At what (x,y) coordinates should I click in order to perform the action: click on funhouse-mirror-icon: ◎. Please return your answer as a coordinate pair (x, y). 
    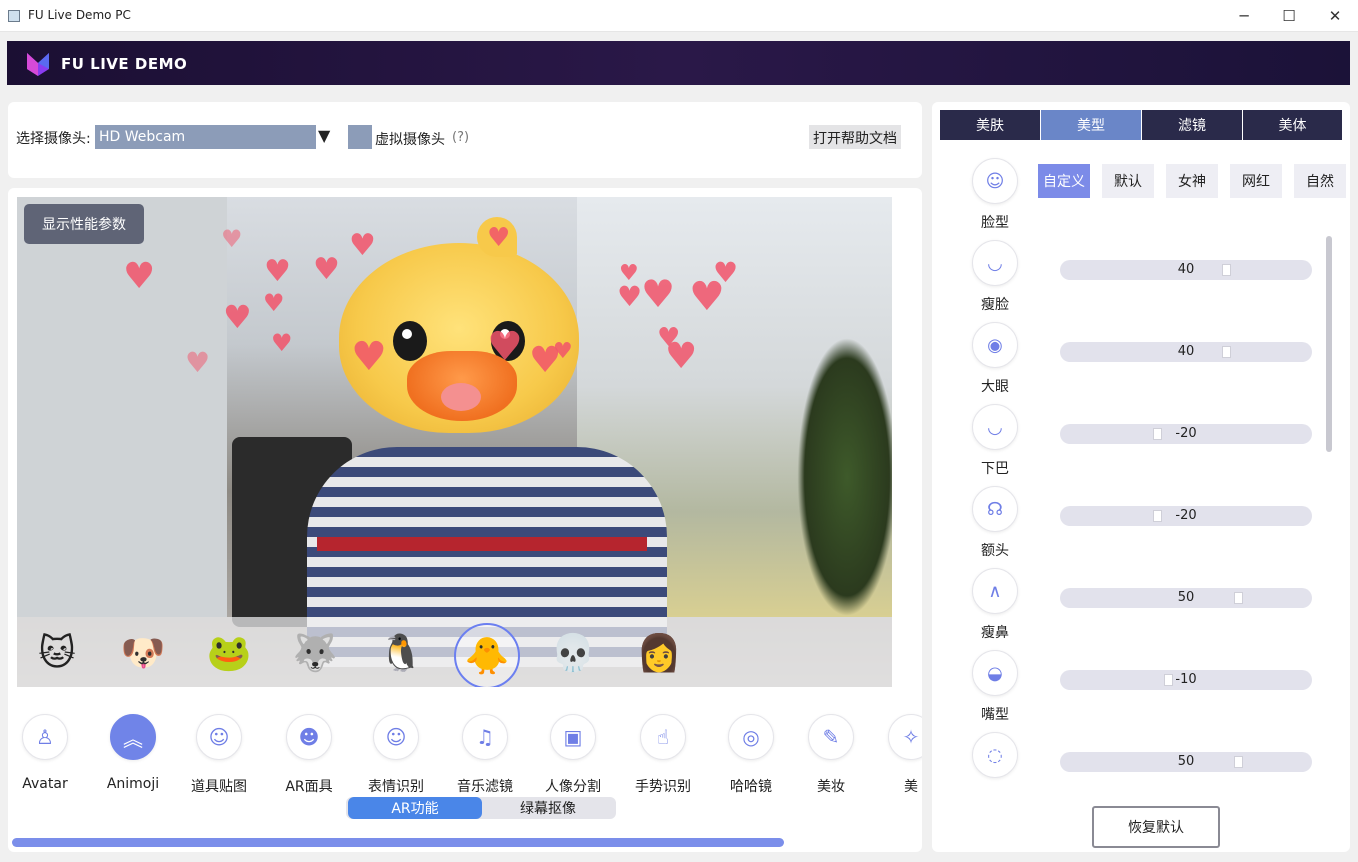
    Looking at the image, I should click on (751, 737).